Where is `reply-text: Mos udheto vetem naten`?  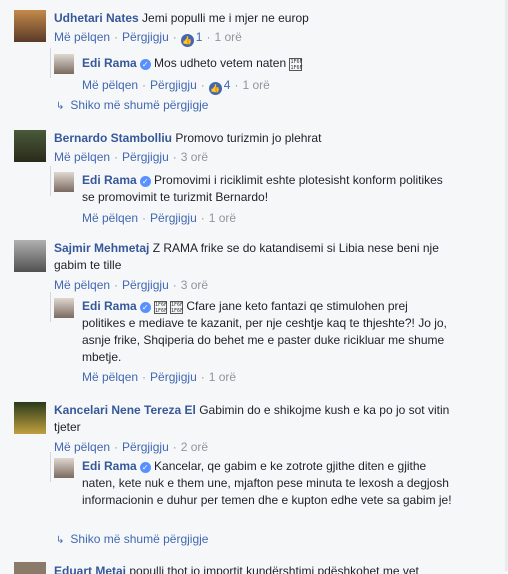
reply-text: Mos udheto vetem naten is located at coordinates (220, 63).